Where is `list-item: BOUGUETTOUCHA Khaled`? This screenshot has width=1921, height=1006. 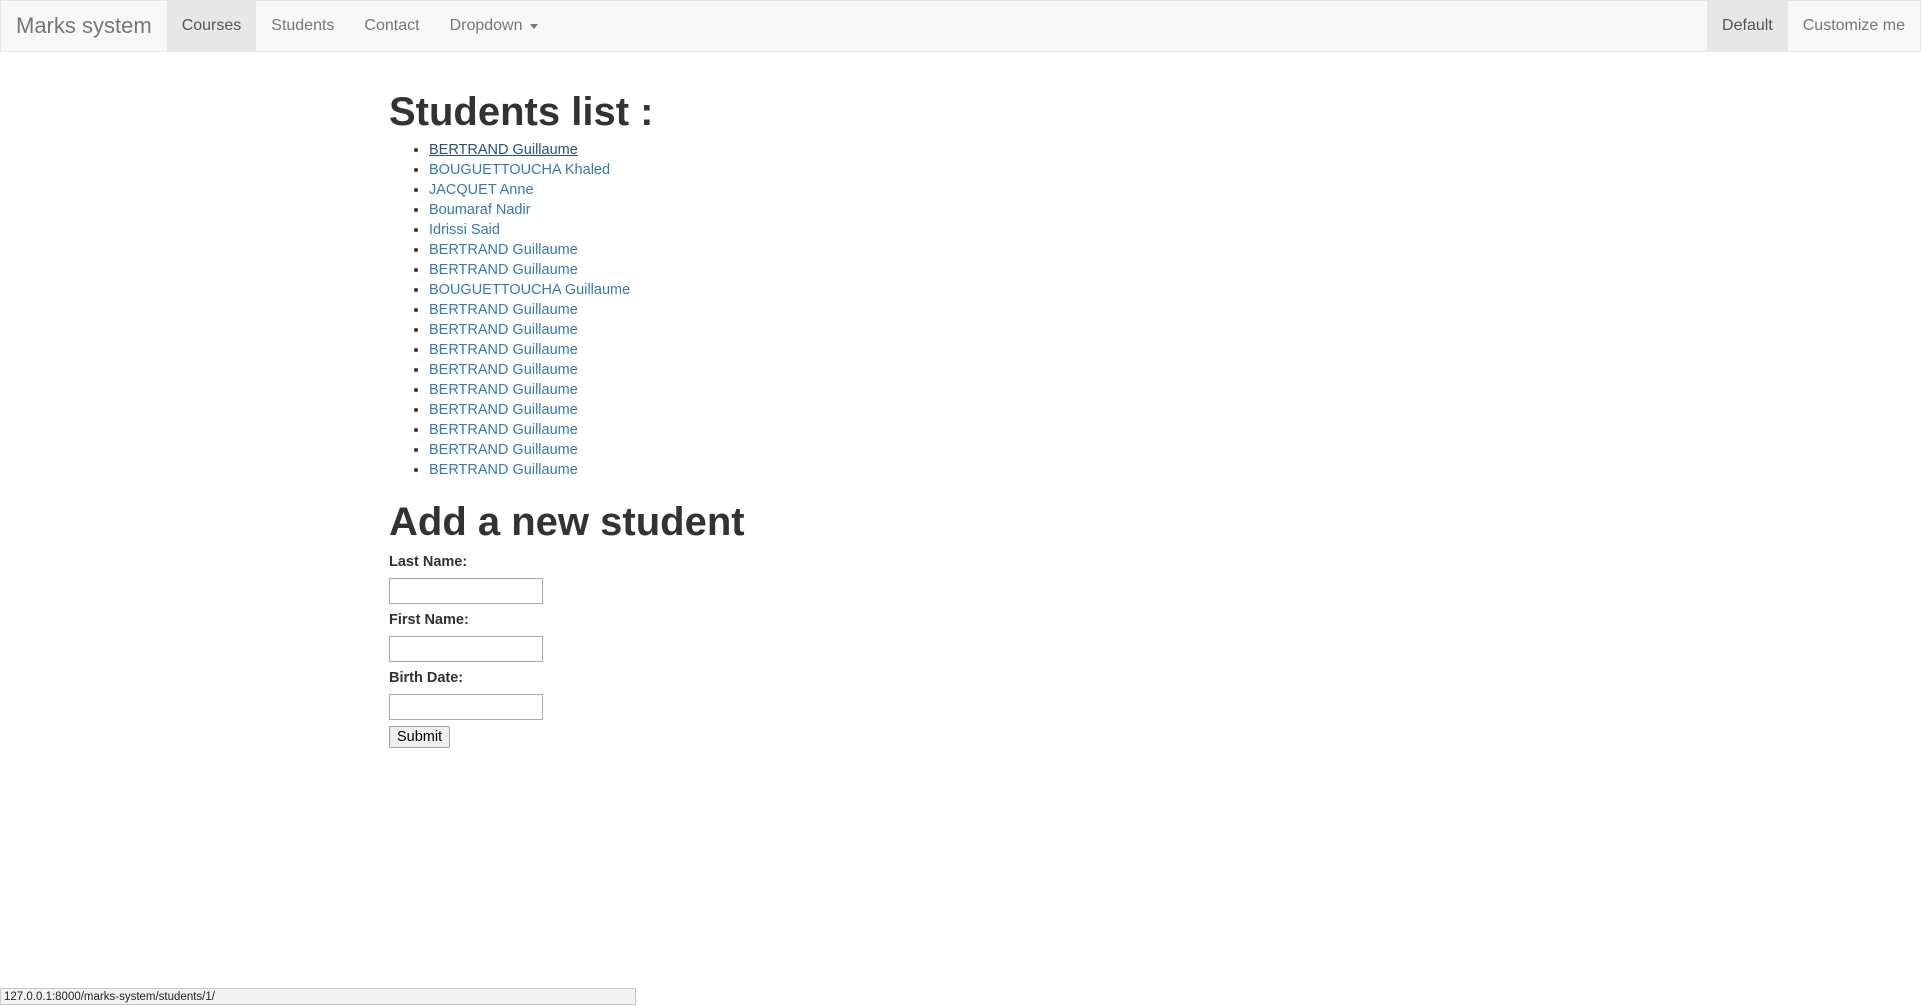
list-item: BOUGUETTOUCHA Khaled is located at coordinates (909, 170).